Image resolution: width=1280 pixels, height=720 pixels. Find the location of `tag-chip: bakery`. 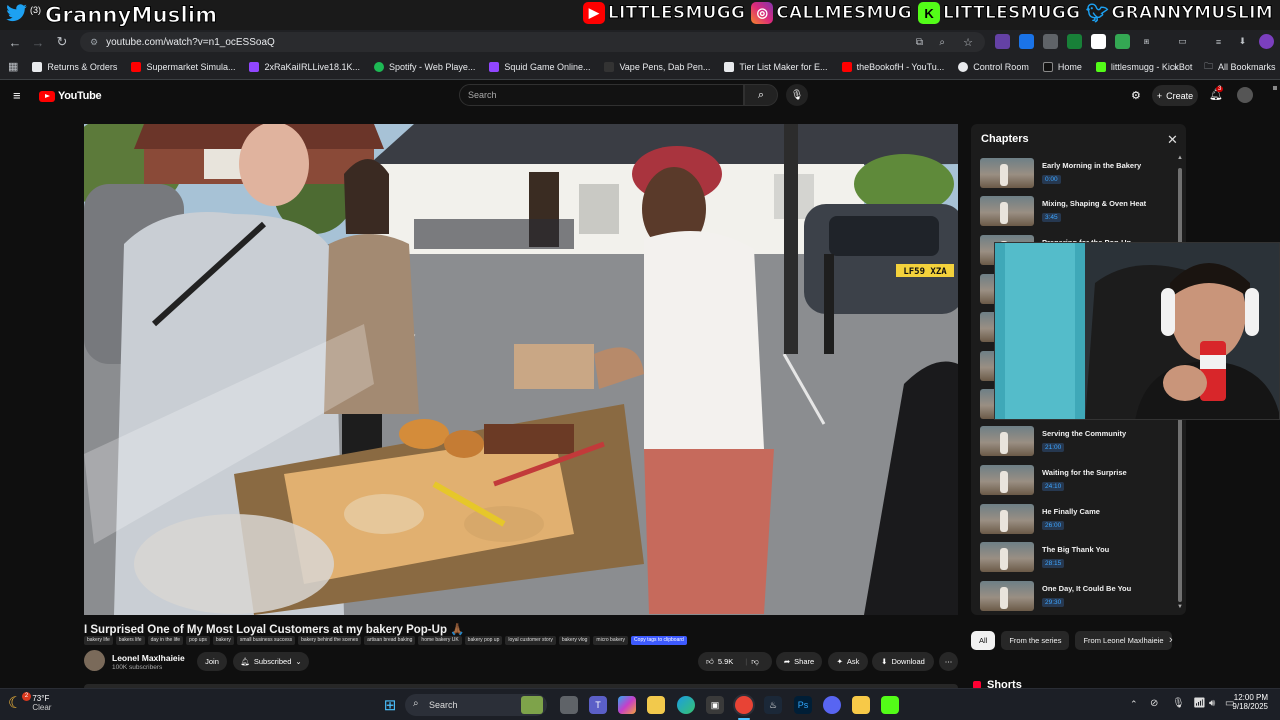

tag-chip: bakery is located at coordinates (223, 640).